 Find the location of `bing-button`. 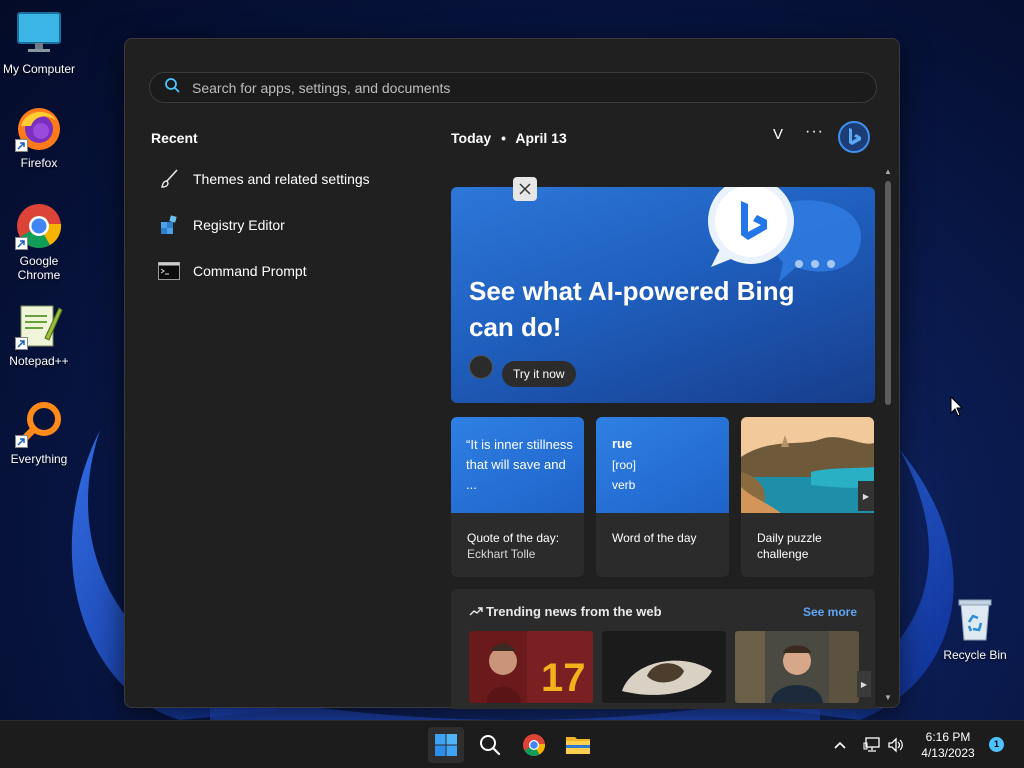

bing-button is located at coordinates (854, 137).